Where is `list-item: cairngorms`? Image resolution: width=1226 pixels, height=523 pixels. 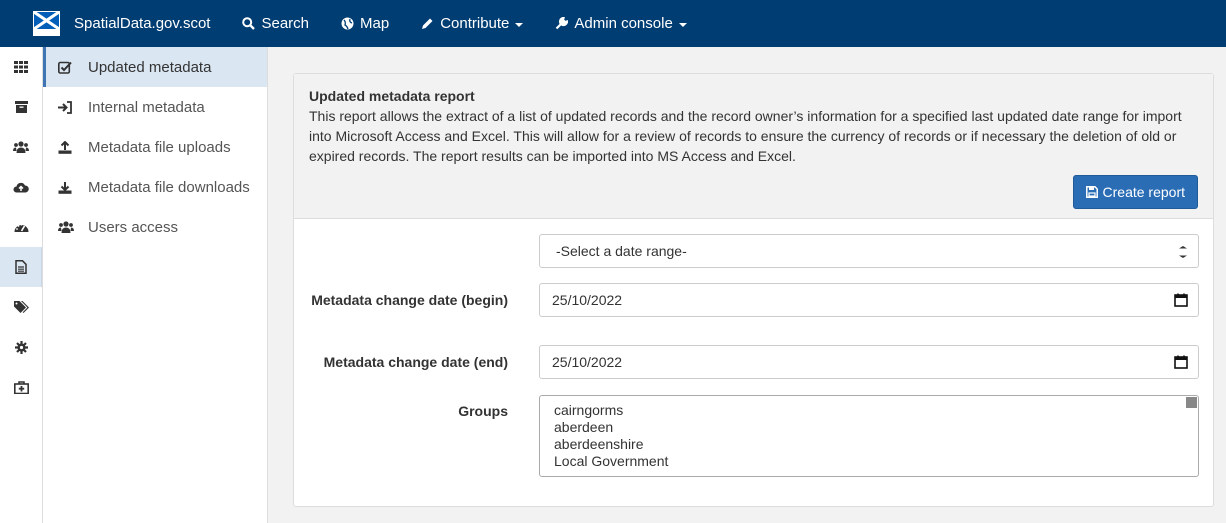
list-item: cairngorms is located at coordinates (869, 410).